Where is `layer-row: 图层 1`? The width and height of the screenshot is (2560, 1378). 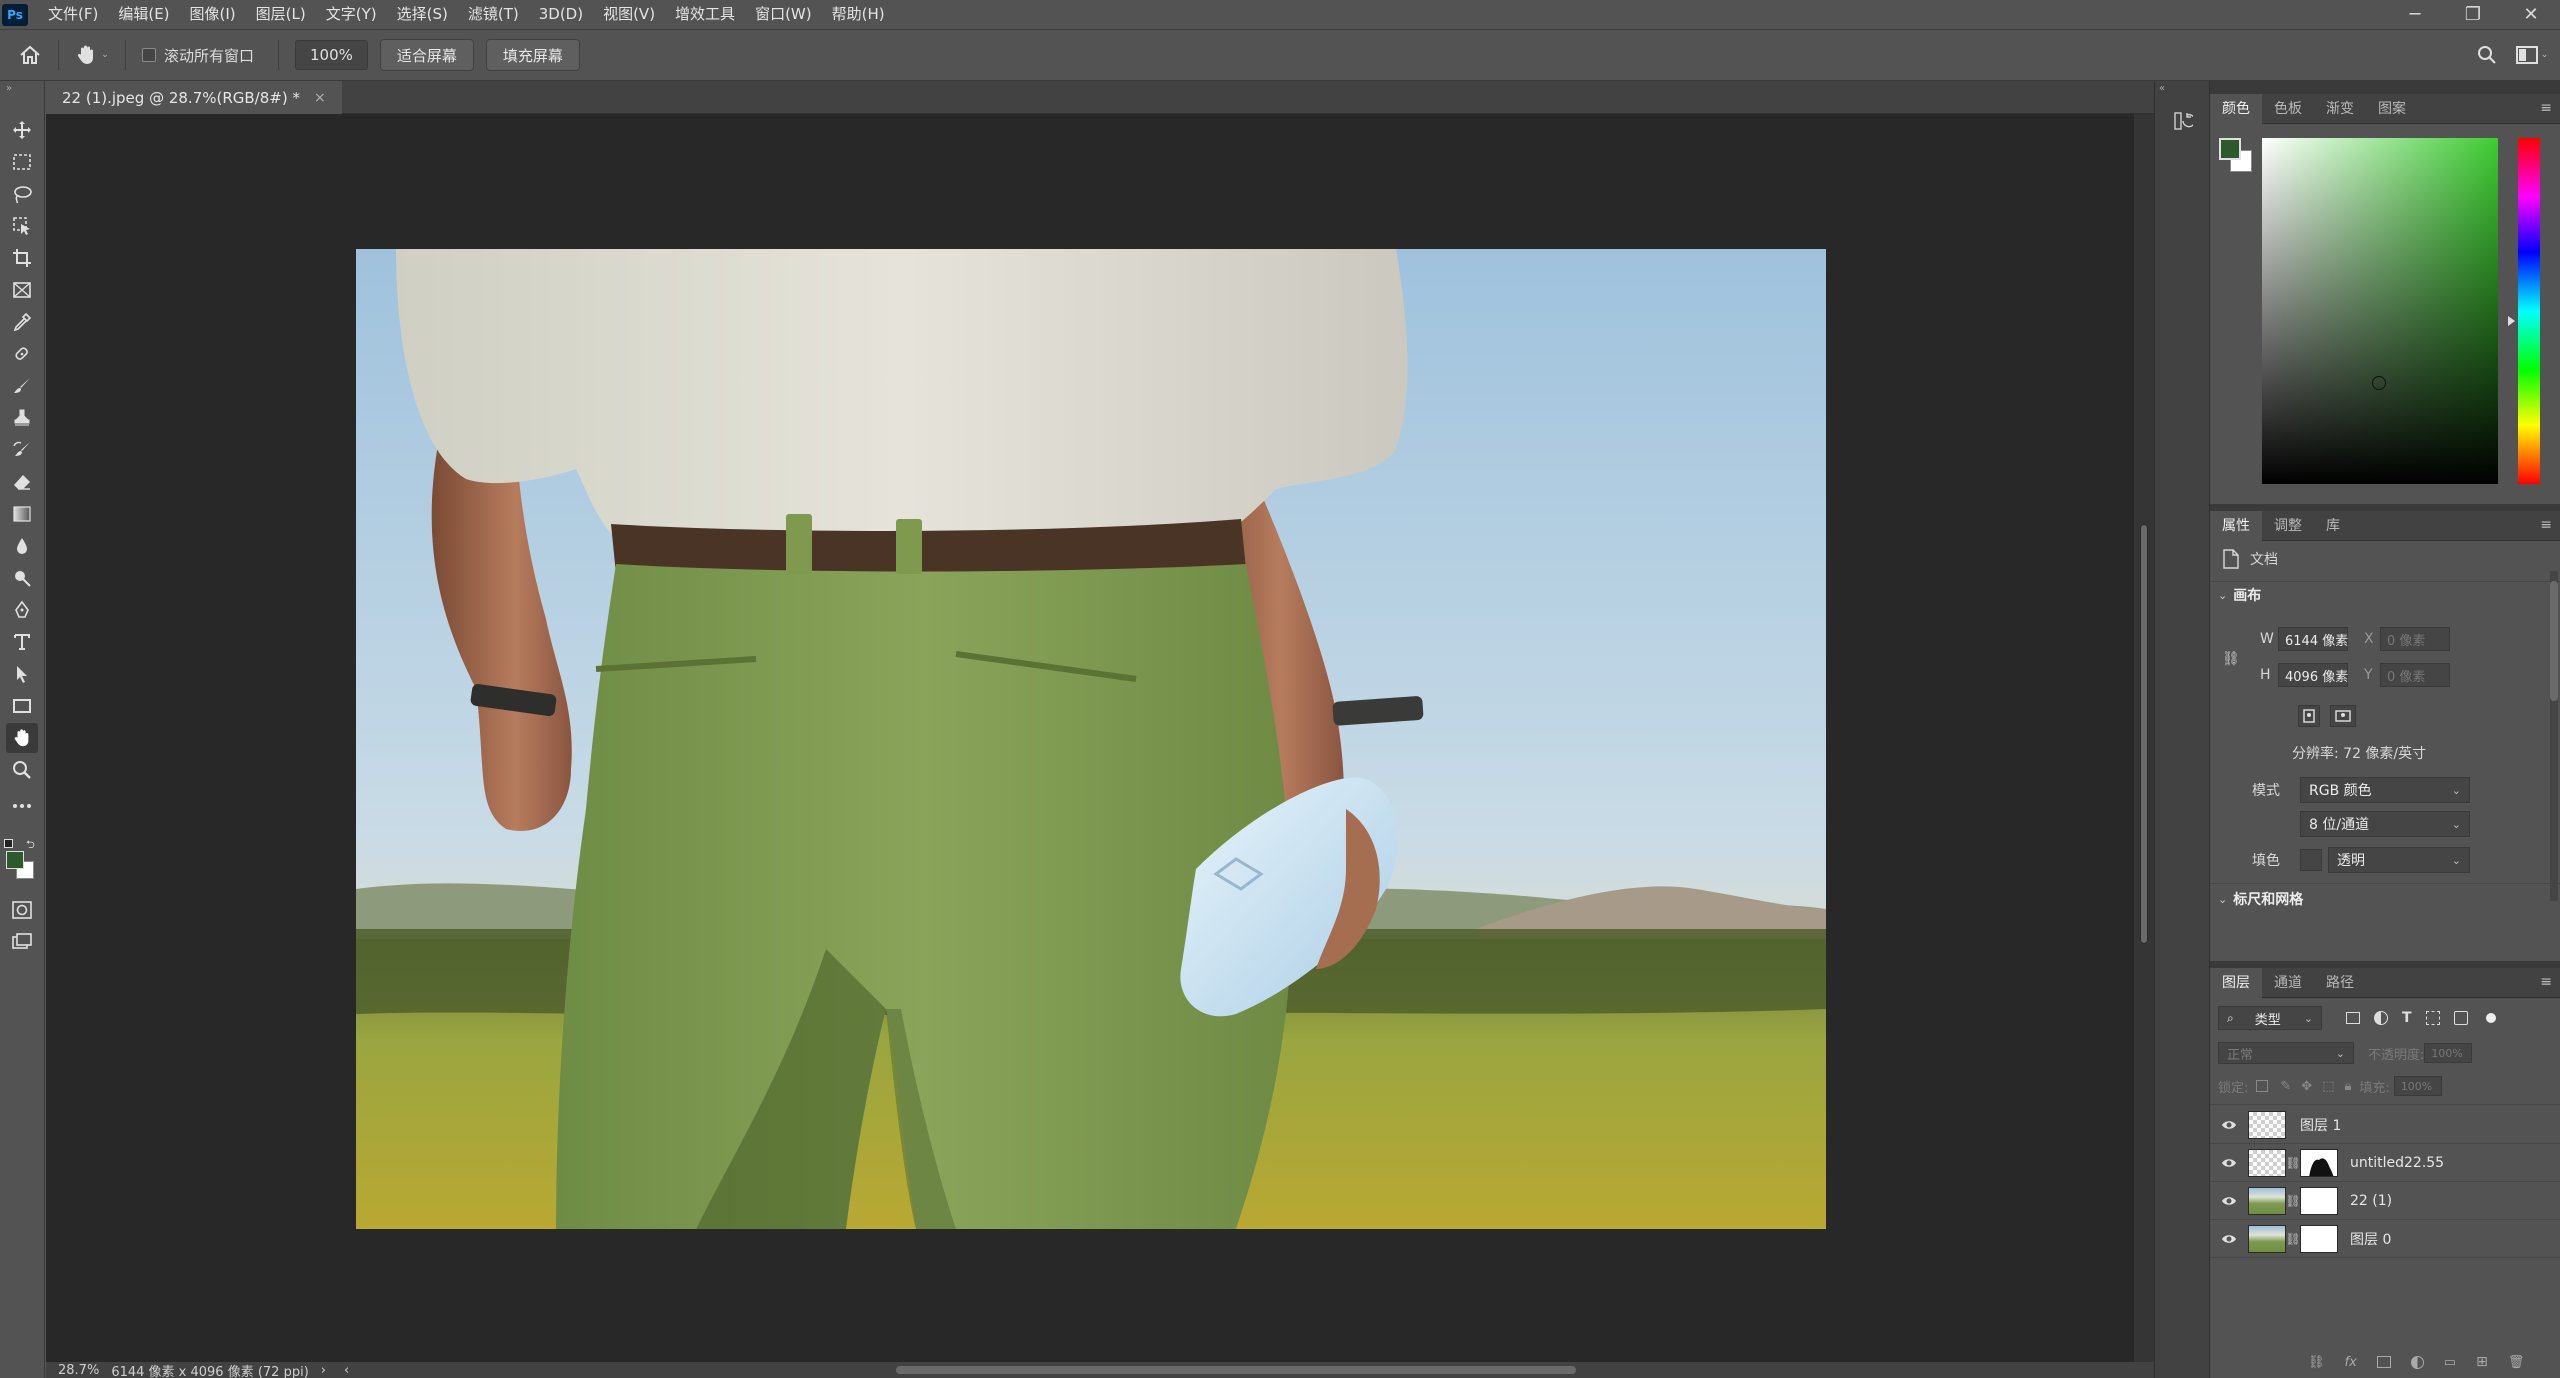
layer-row: 图层 1 is located at coordinates (2385, 1125).